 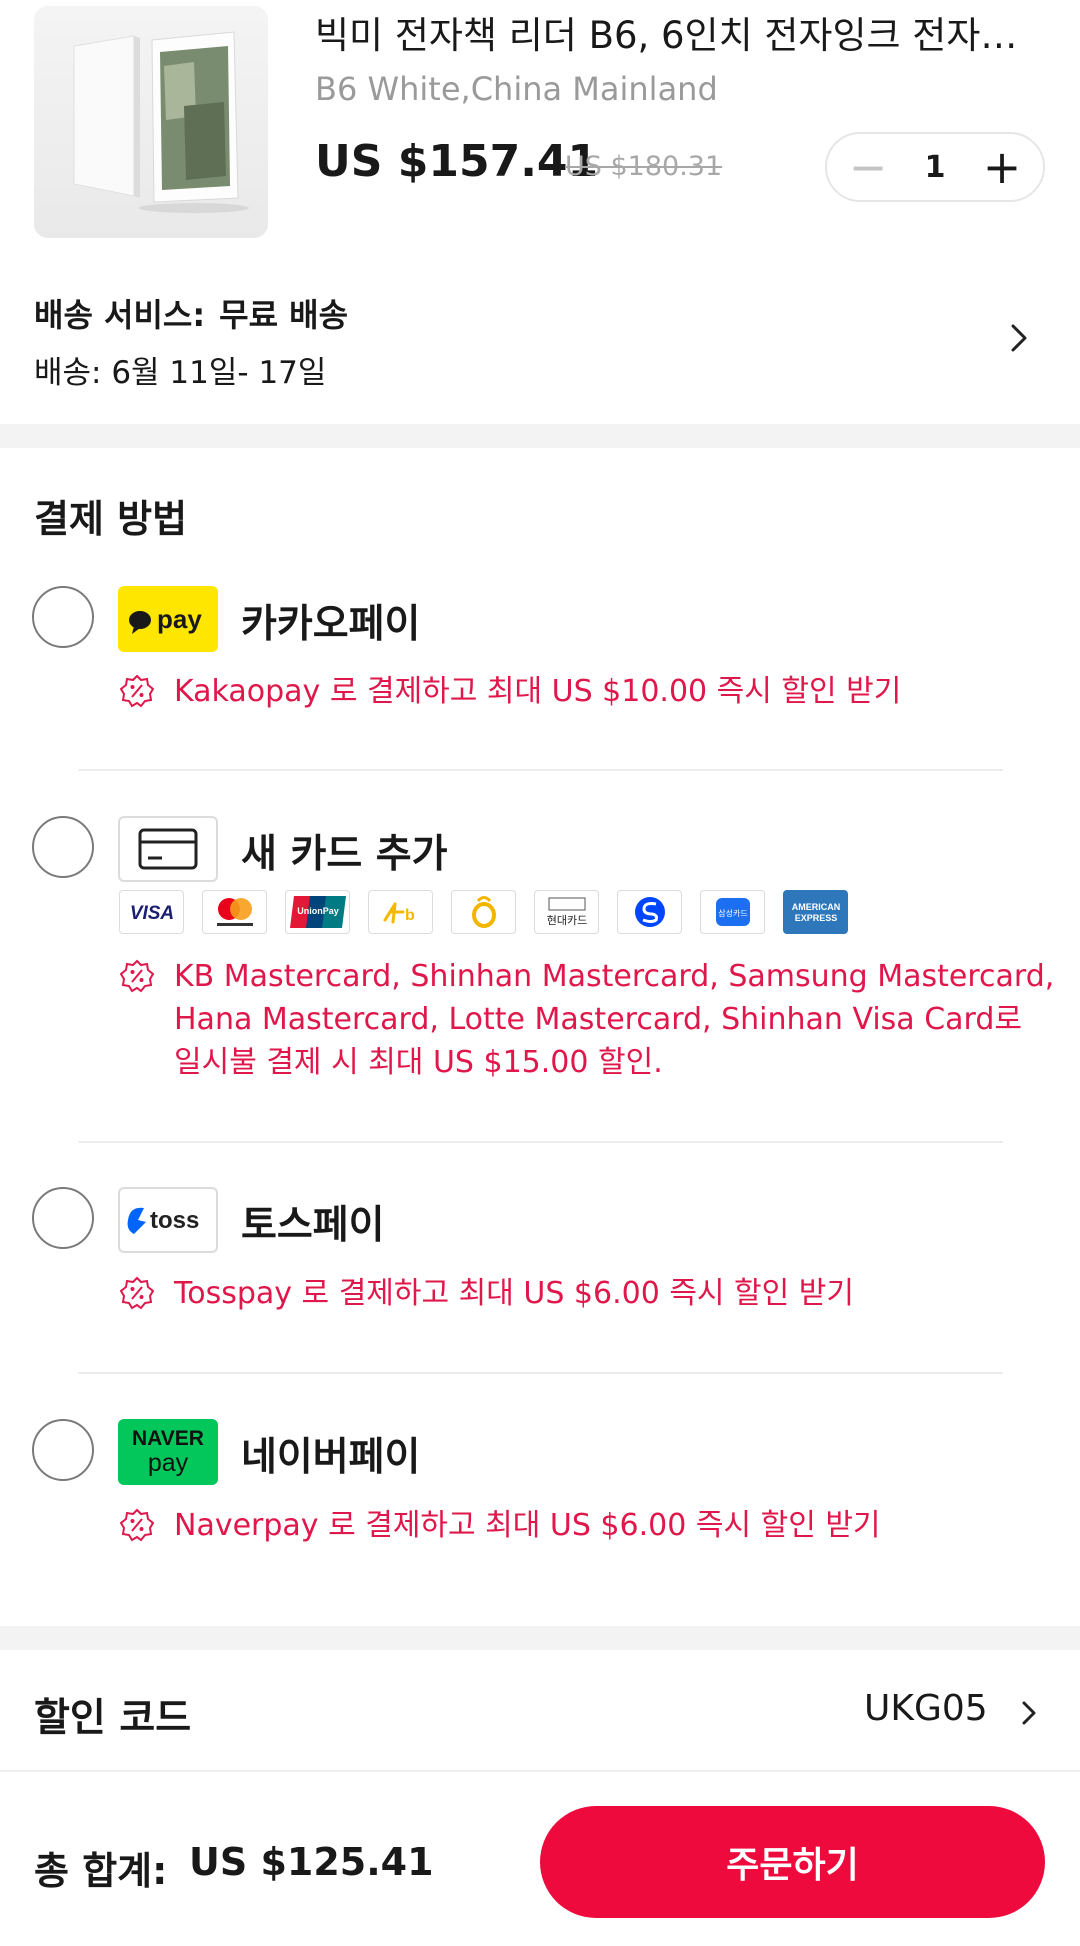 I want to click on card-logo, so click(x=168, y=849).